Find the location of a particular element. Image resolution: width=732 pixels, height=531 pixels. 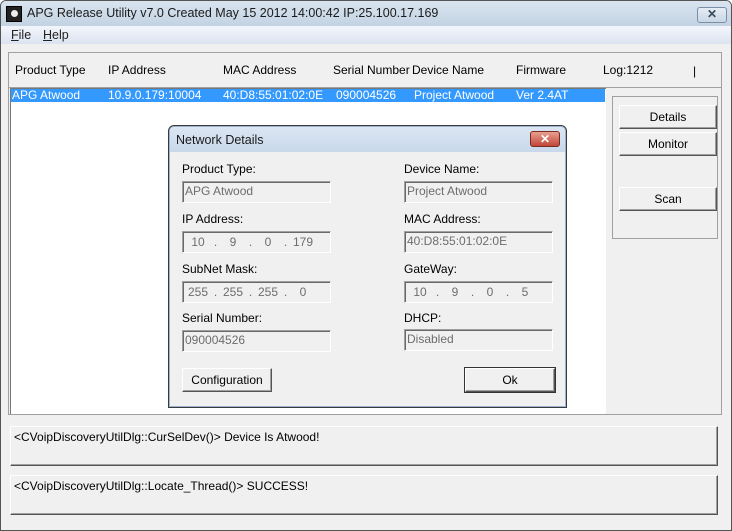

scan-button: Scan is located at coordinates (668, 199).